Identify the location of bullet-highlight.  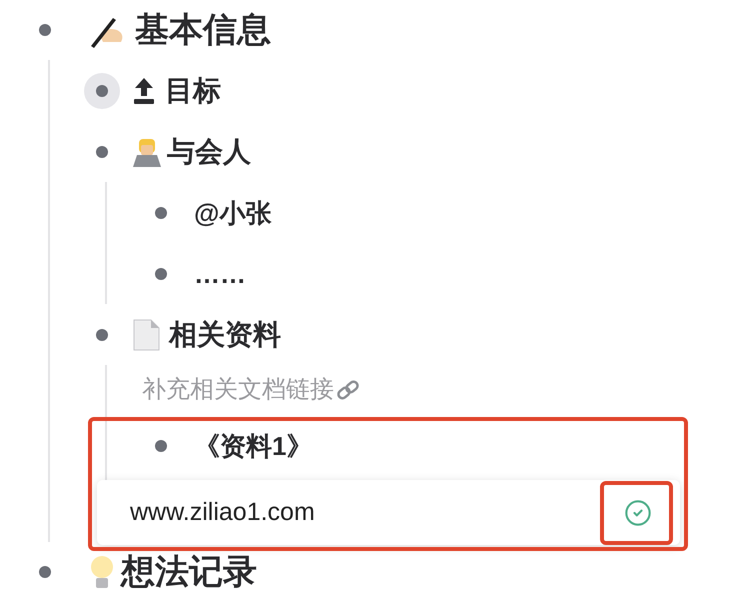
(102, 90).